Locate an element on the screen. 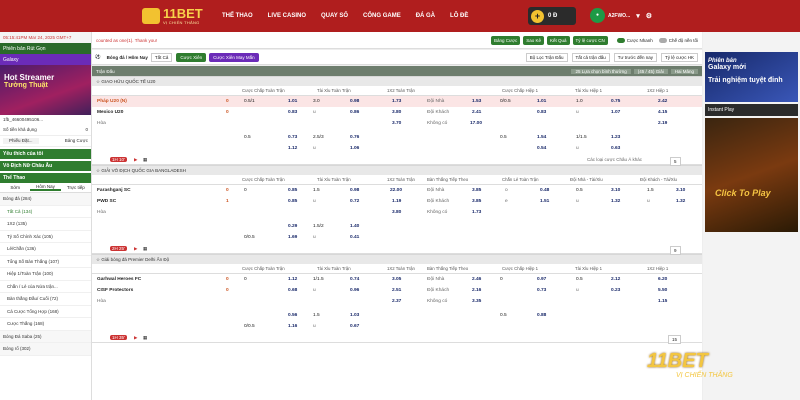 This screenshot has height=400, width=800. sport-menu-item: Cược Thắng (168) is located at coordinates (45, 324).